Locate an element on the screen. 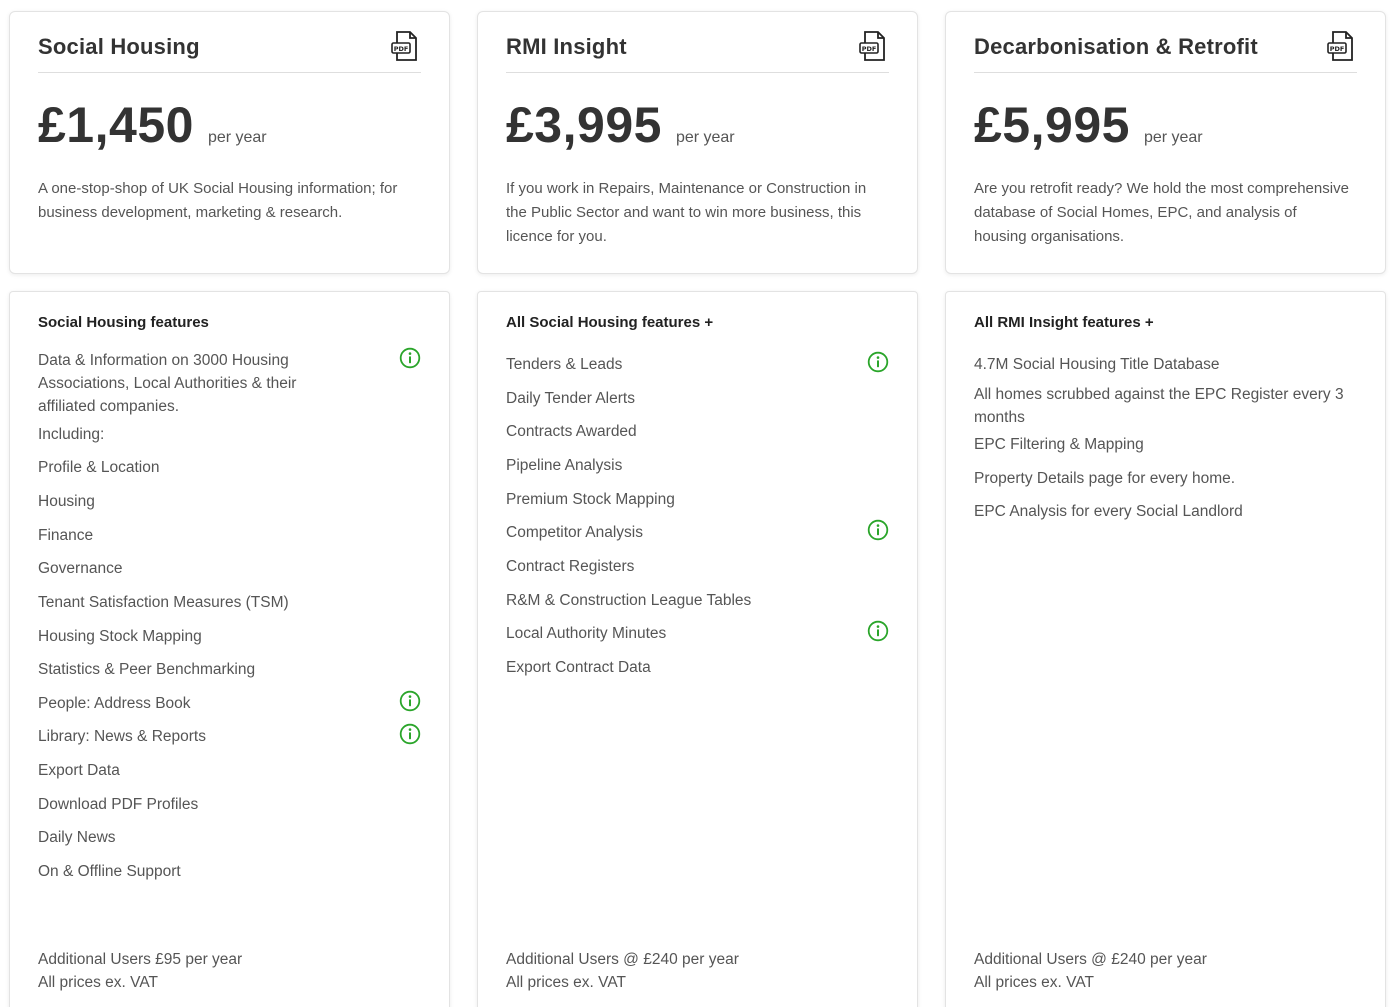  feature-label: People: Address Book is located at coordinates (114, 703).